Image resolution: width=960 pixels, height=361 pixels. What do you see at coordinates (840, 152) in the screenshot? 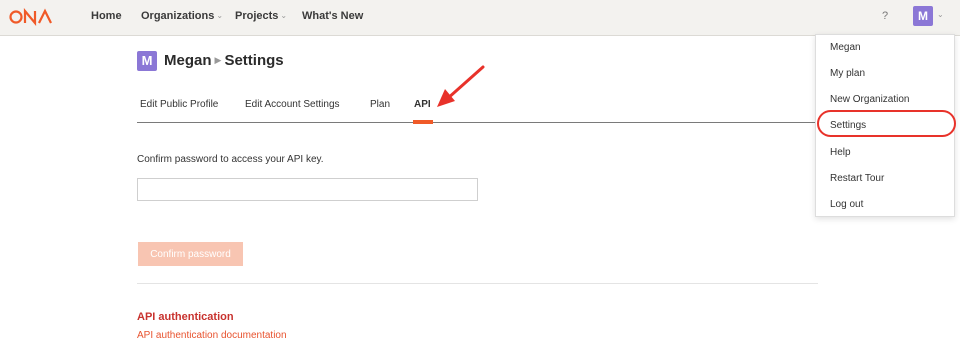
I see `menu-item-help: Help` at bounding box center [840, 152].